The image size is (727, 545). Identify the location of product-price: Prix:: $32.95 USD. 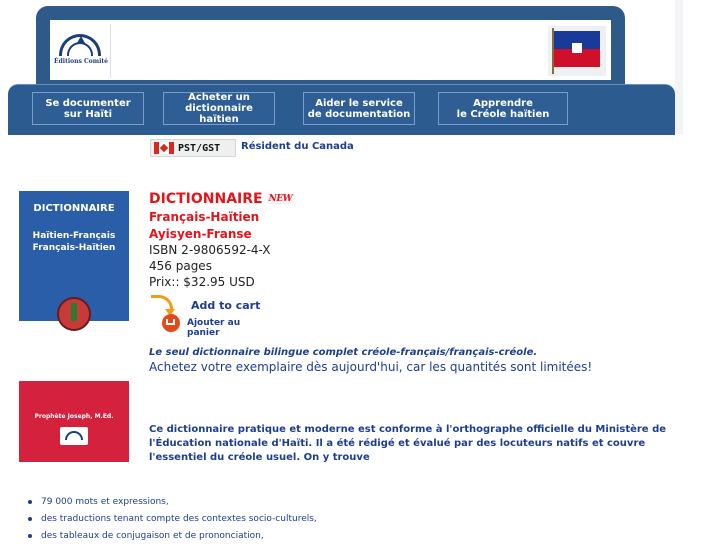
(202, 282).